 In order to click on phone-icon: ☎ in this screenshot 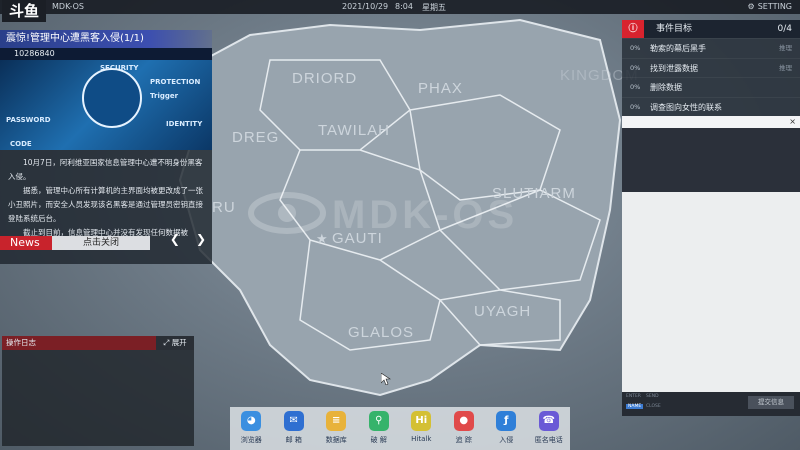, I will do `click(548, 421)`.